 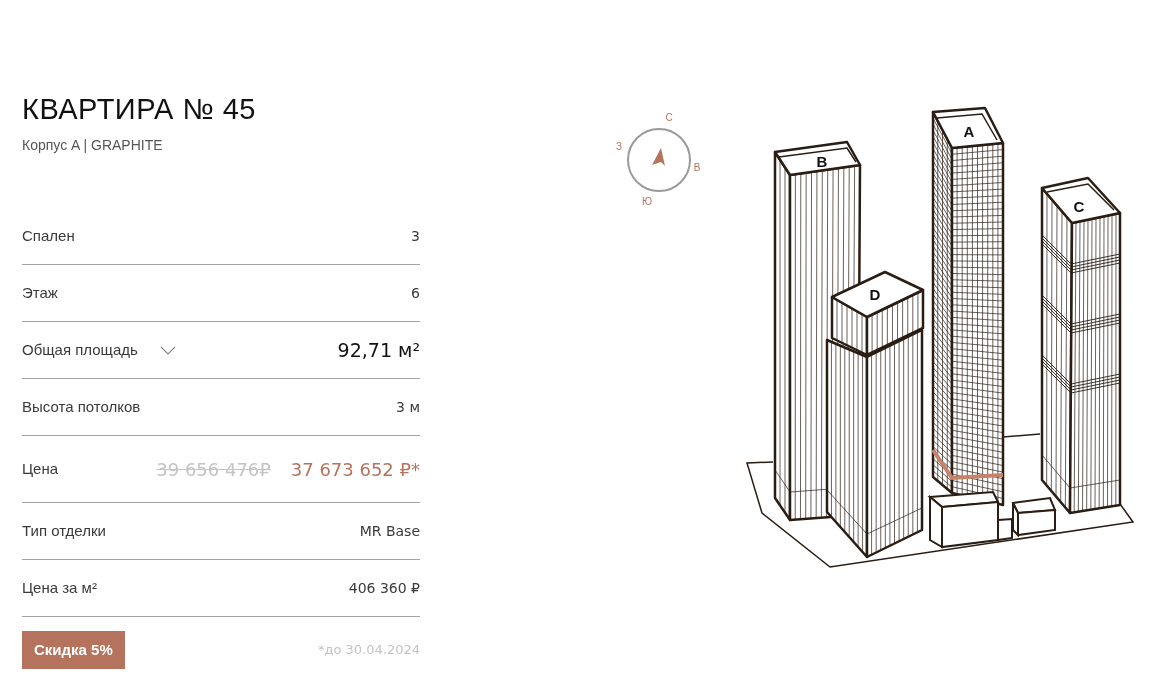 What do you see at coordinates (64, 530) in the screenshot?
I see `spec-label: Тип отделки` at bounding box center [64, 530].